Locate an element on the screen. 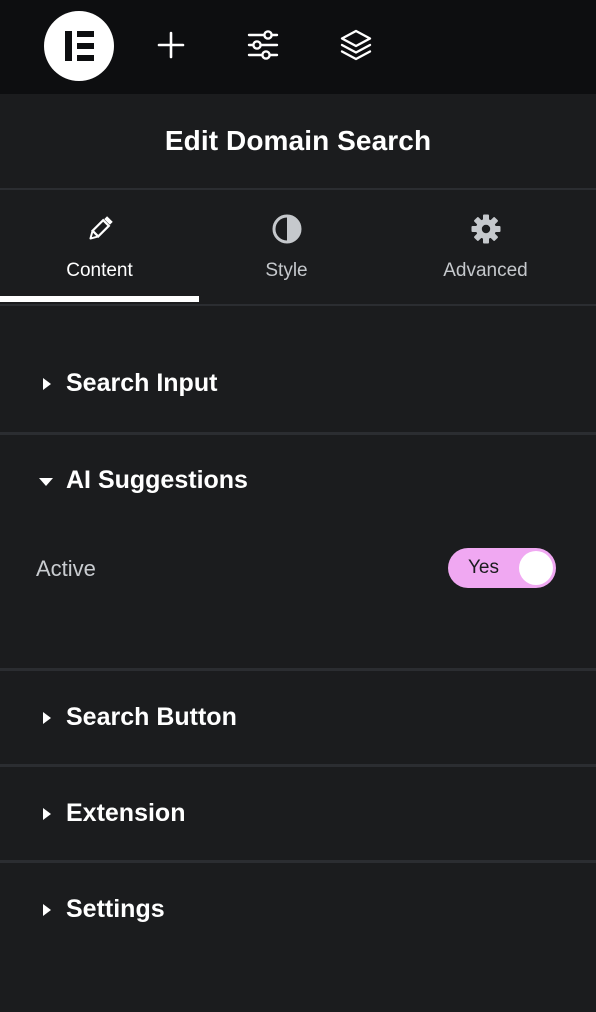  panel-title: Edit Domain Search is located at coordinates (298, 140).